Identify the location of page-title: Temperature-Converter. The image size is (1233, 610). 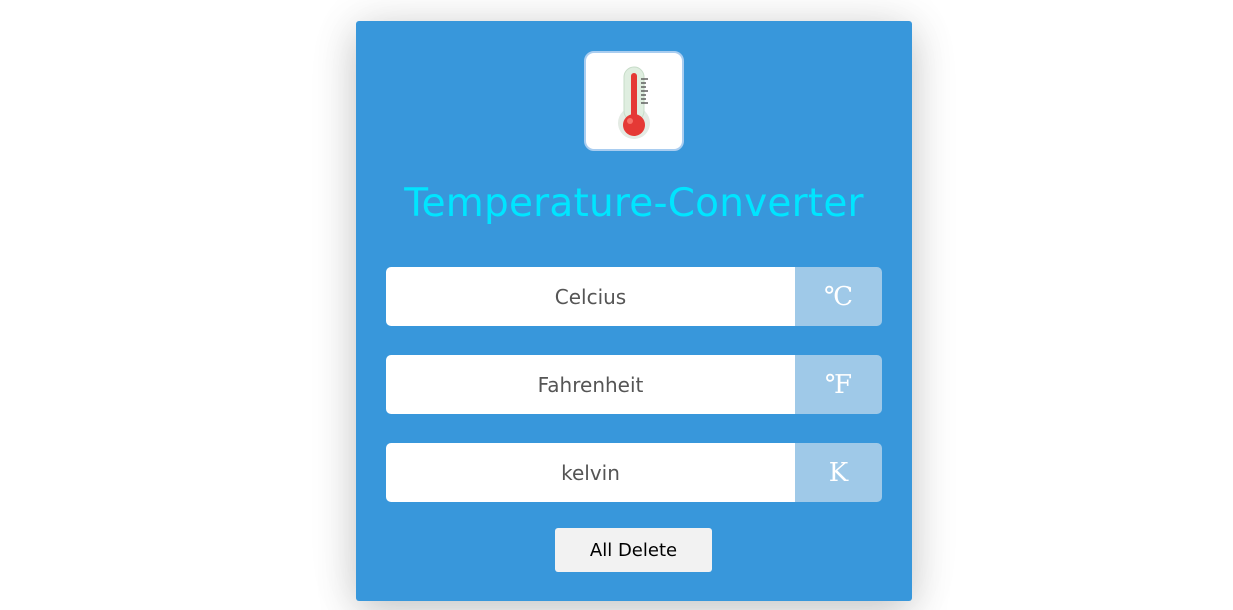
(634, 203).